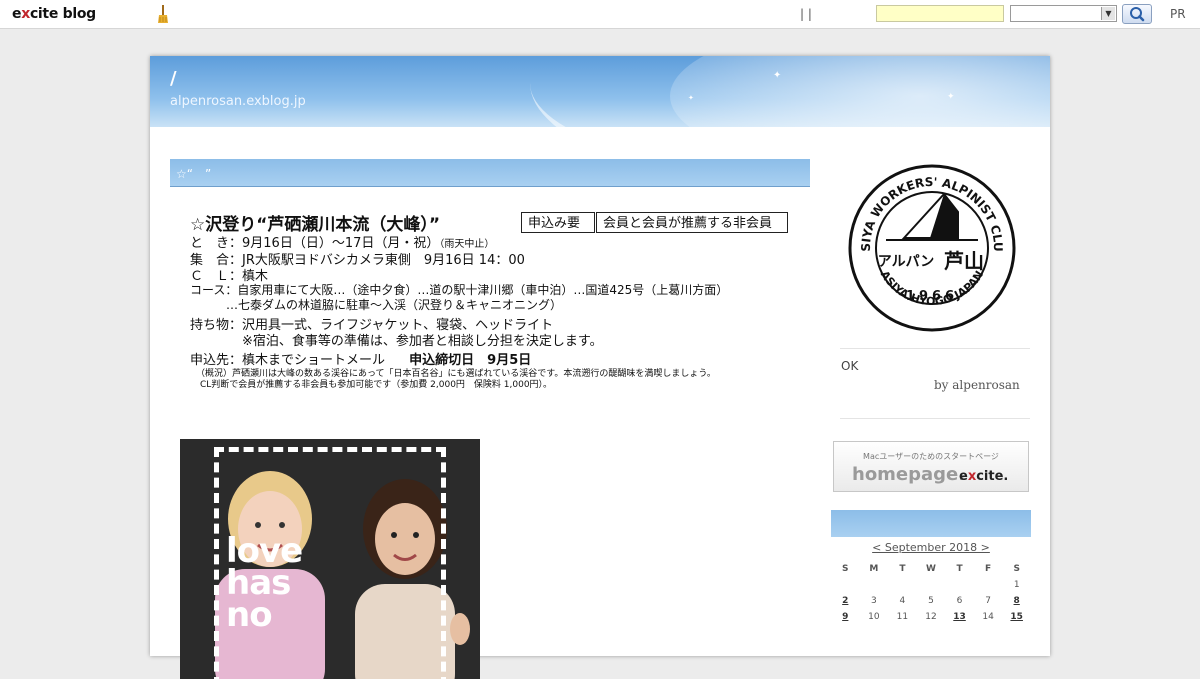  Describe the element at coordinates (845, 601) in the screenshot. I see `calendar-day: 2` at that location.